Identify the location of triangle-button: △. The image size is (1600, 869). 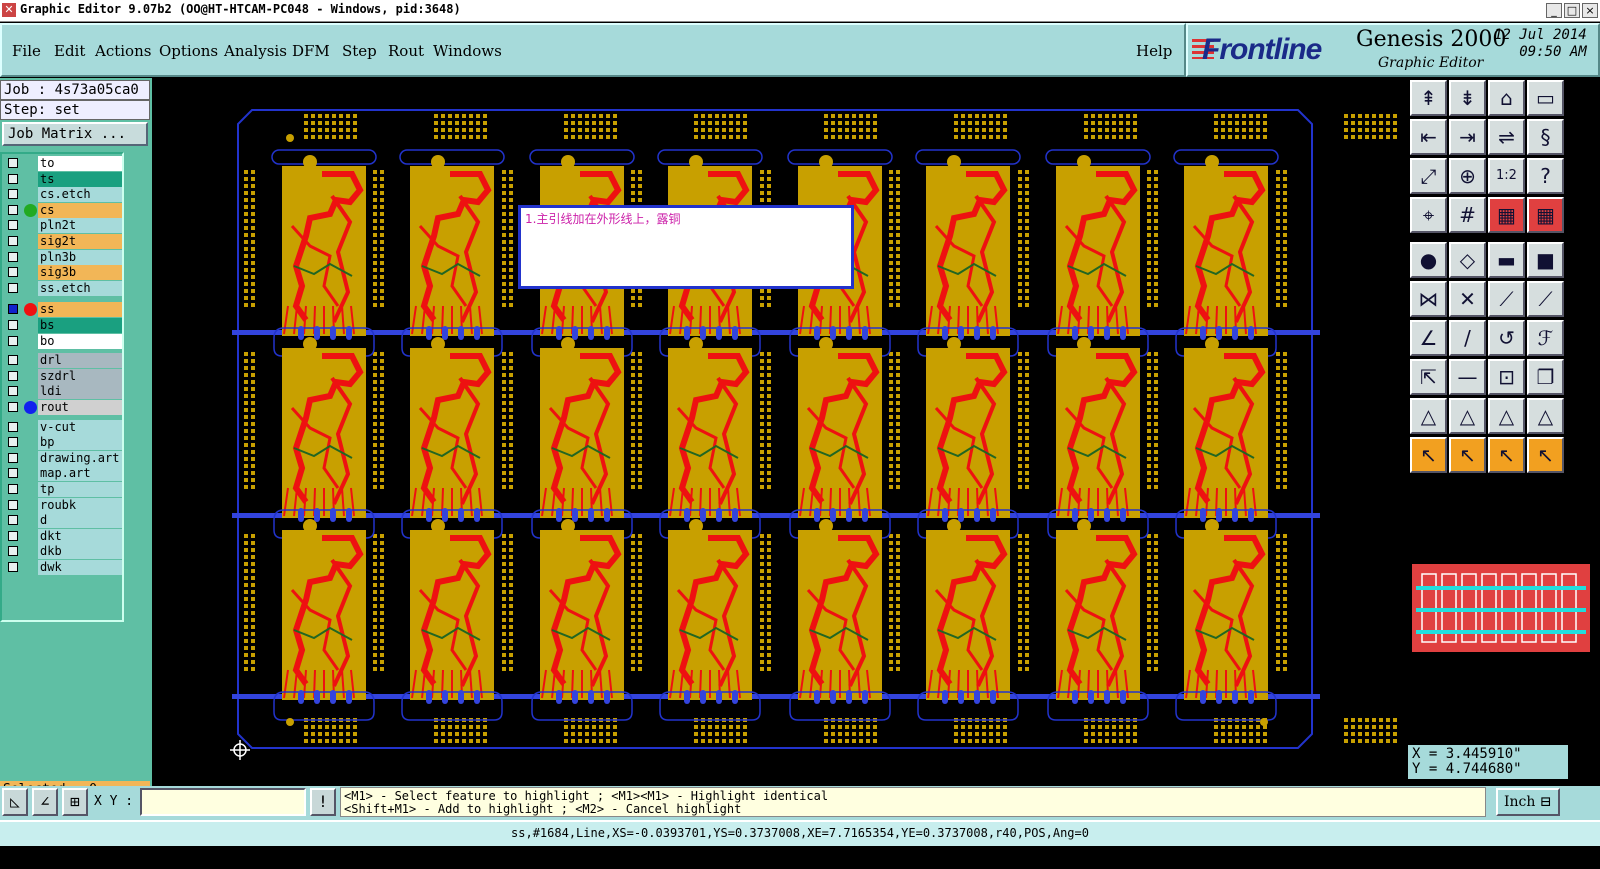
(1428, 416).